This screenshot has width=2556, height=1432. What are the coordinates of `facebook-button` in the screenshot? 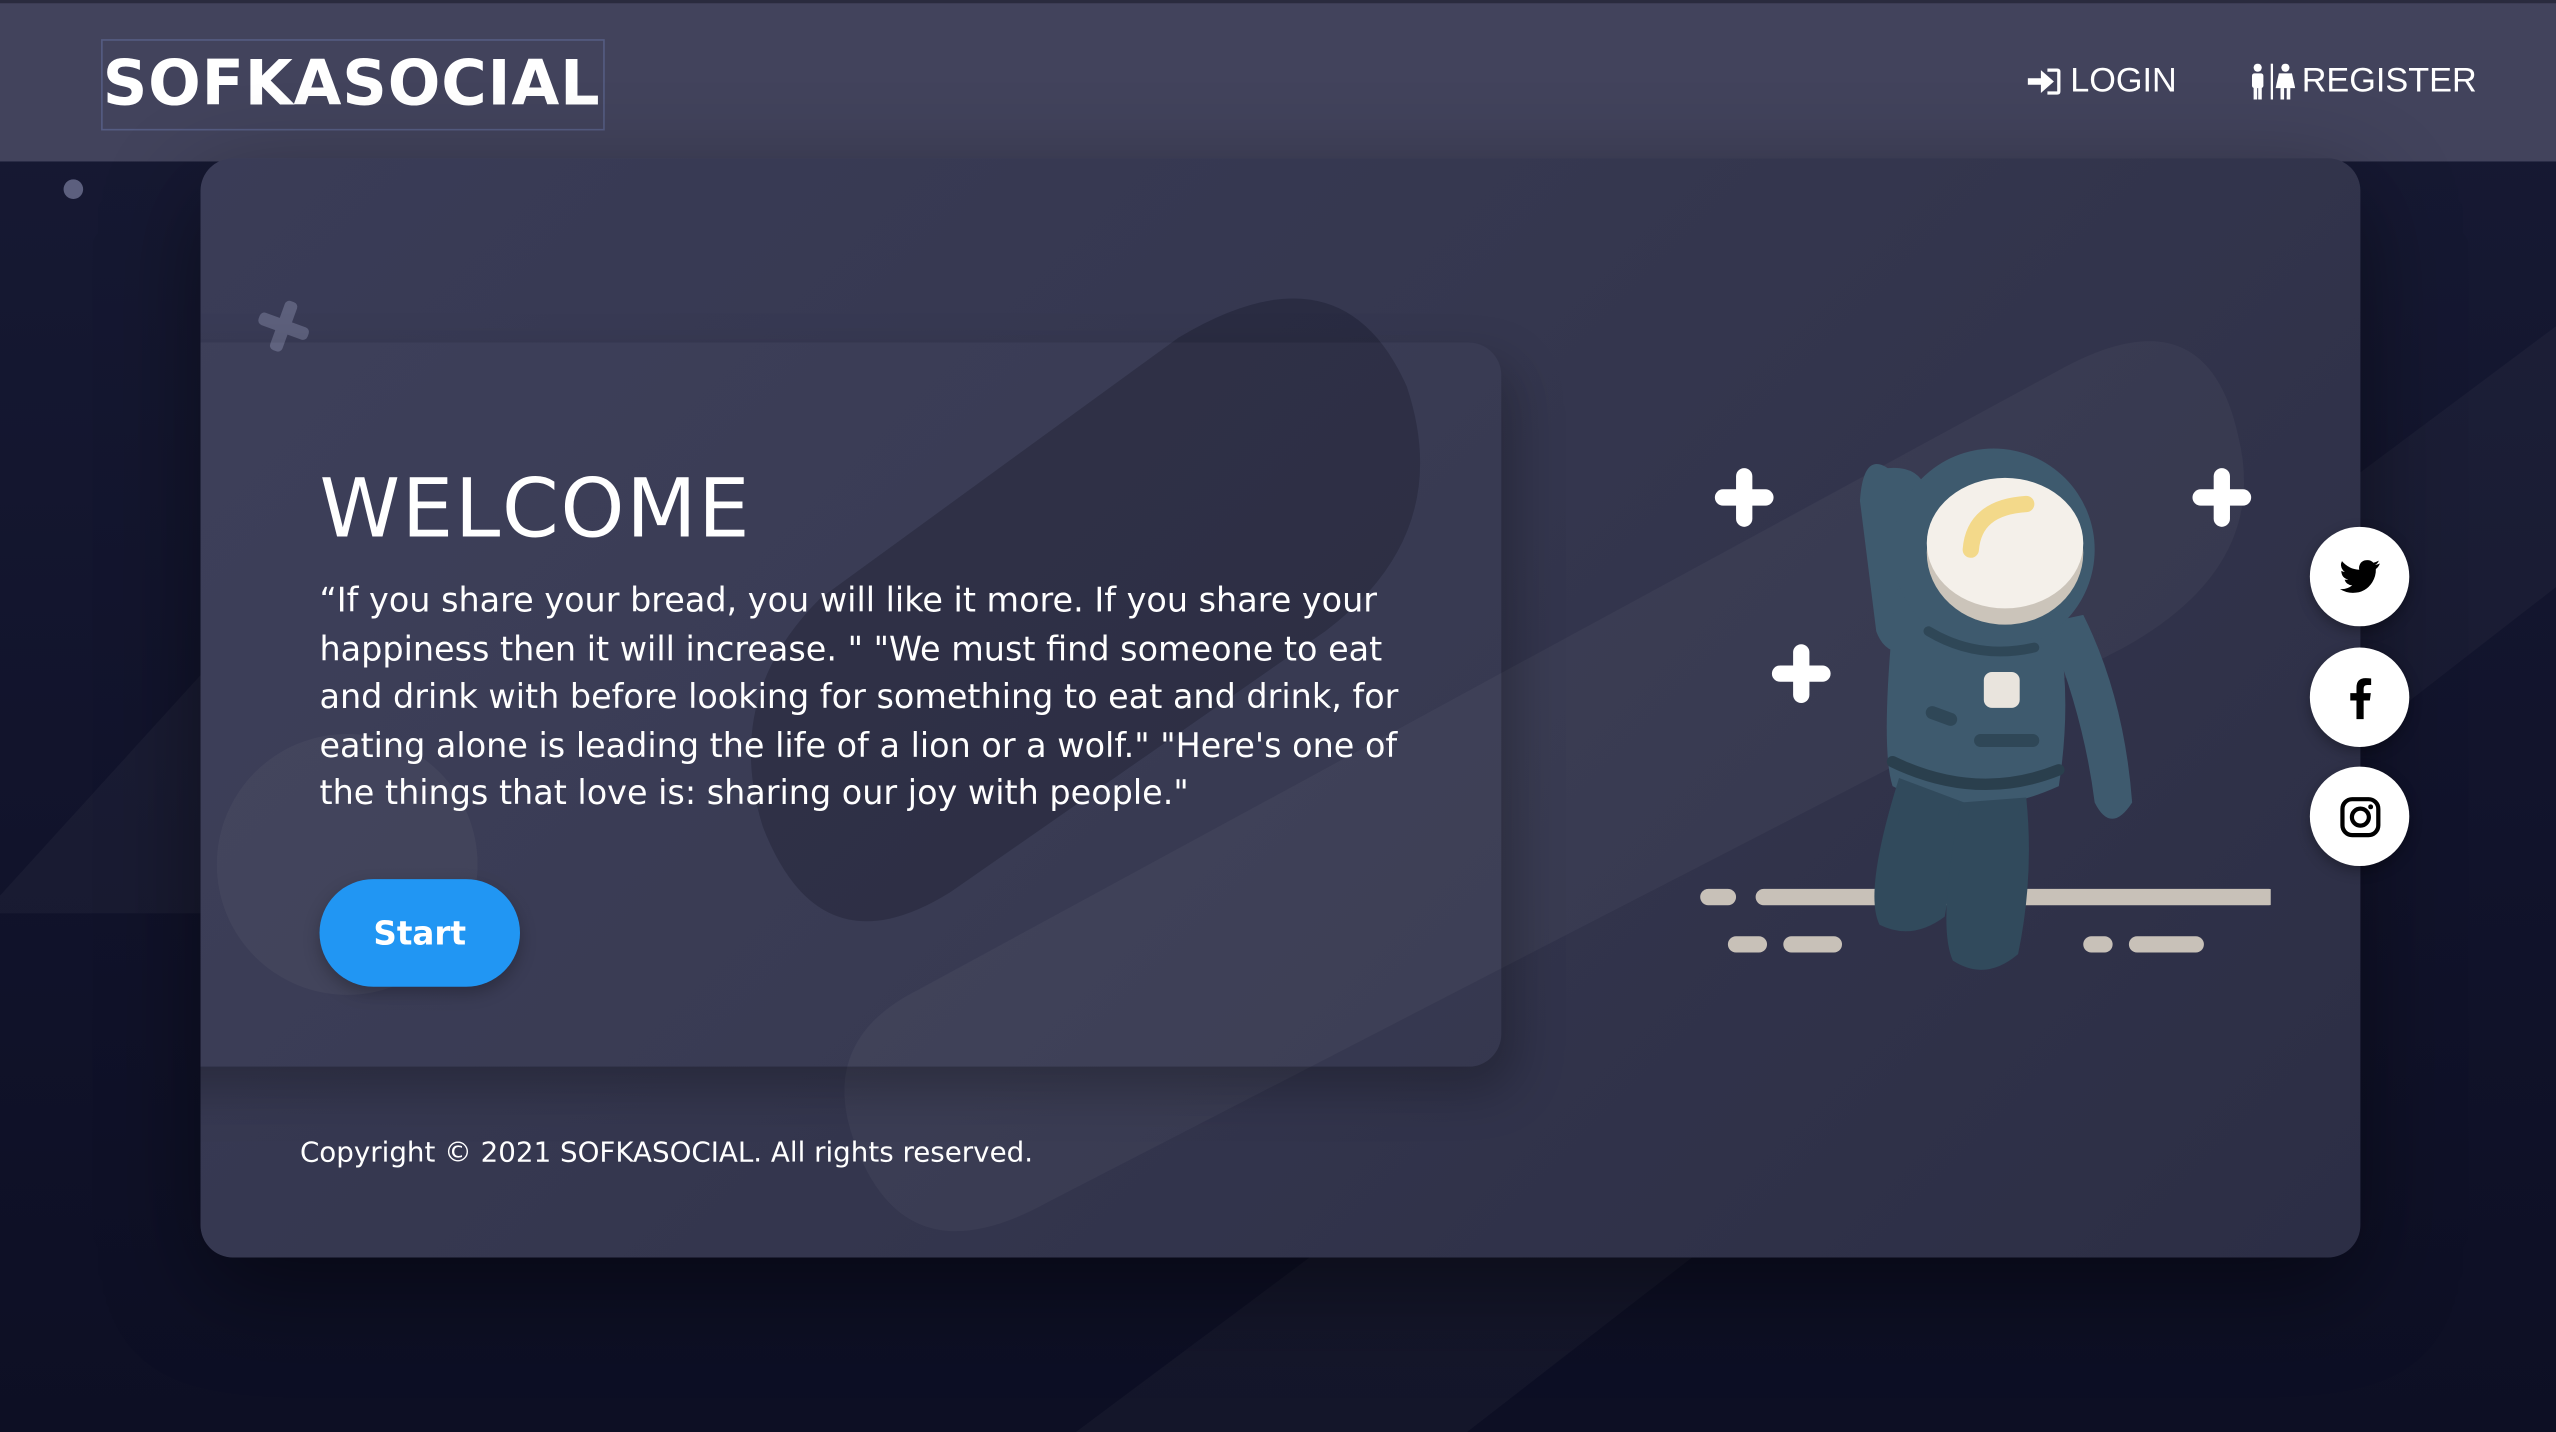 It's located at (2359, 697).